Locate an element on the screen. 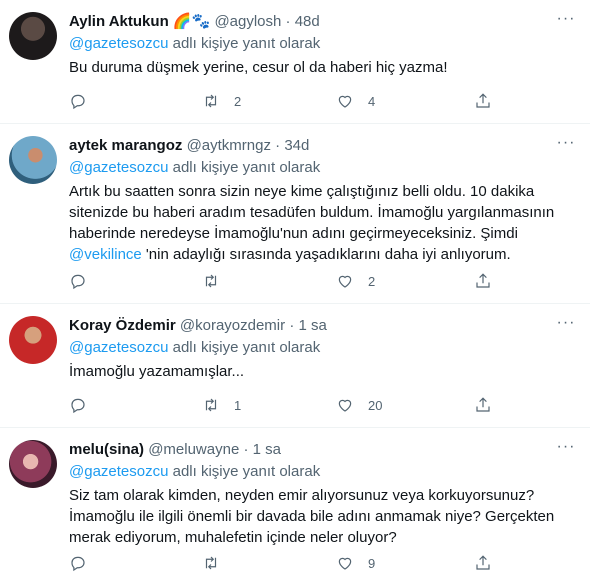 The image size is (590, 586). like-button: 4 is located at coordinates (355, 101).